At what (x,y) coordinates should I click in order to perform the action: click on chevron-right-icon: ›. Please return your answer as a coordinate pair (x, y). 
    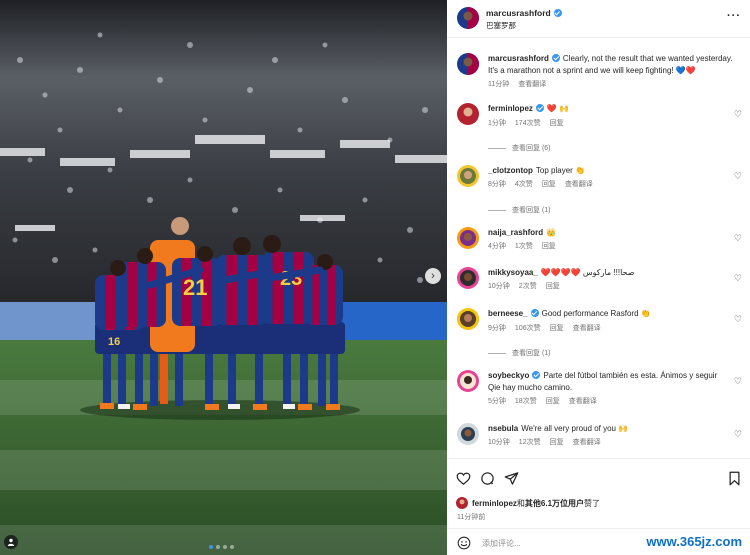
    Looking at the image, I should click on (433, 275).